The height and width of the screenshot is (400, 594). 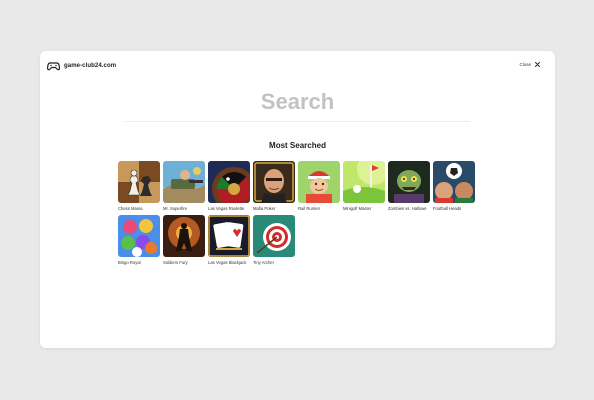 What do you see at coordinates (297, 145) in the screenshot?
I see `section-title: Most Searched` at bounding box center [297, 145].